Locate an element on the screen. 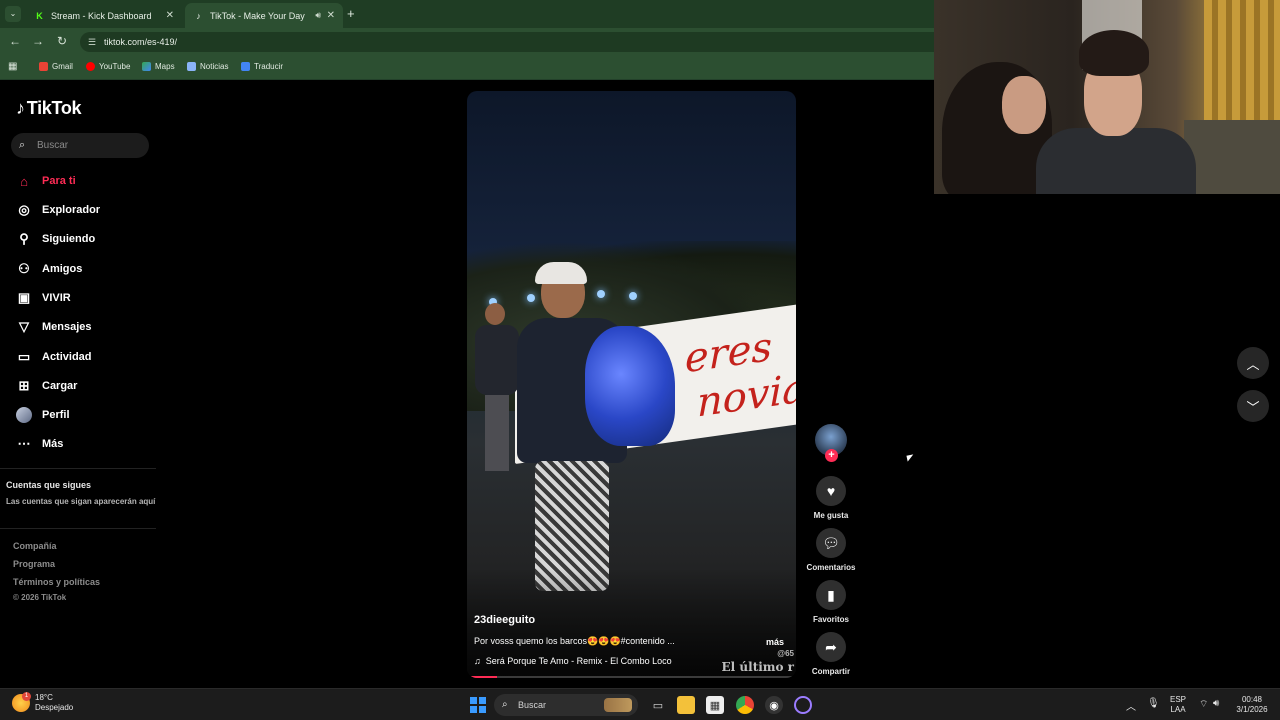 The image size is (1280, 720). address-bar: ☰ tiktok.com/es-419/ is located at coordinates (507, 42).